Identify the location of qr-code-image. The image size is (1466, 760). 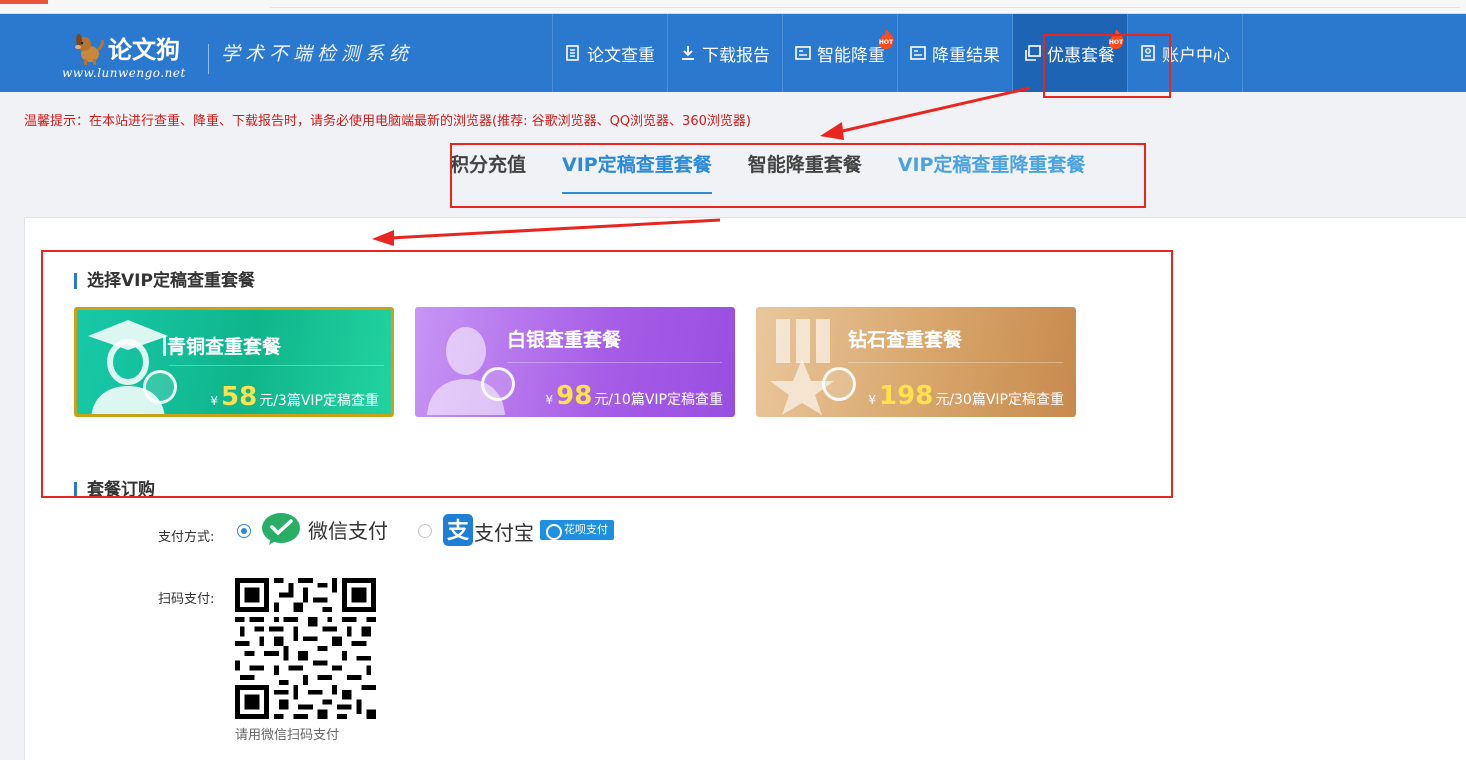
(305, 648).